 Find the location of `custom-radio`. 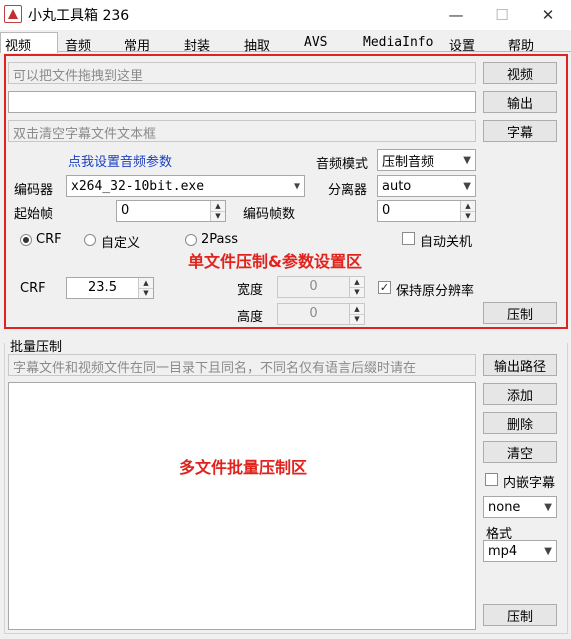

custom-radio is located at coordinates (90, 240).